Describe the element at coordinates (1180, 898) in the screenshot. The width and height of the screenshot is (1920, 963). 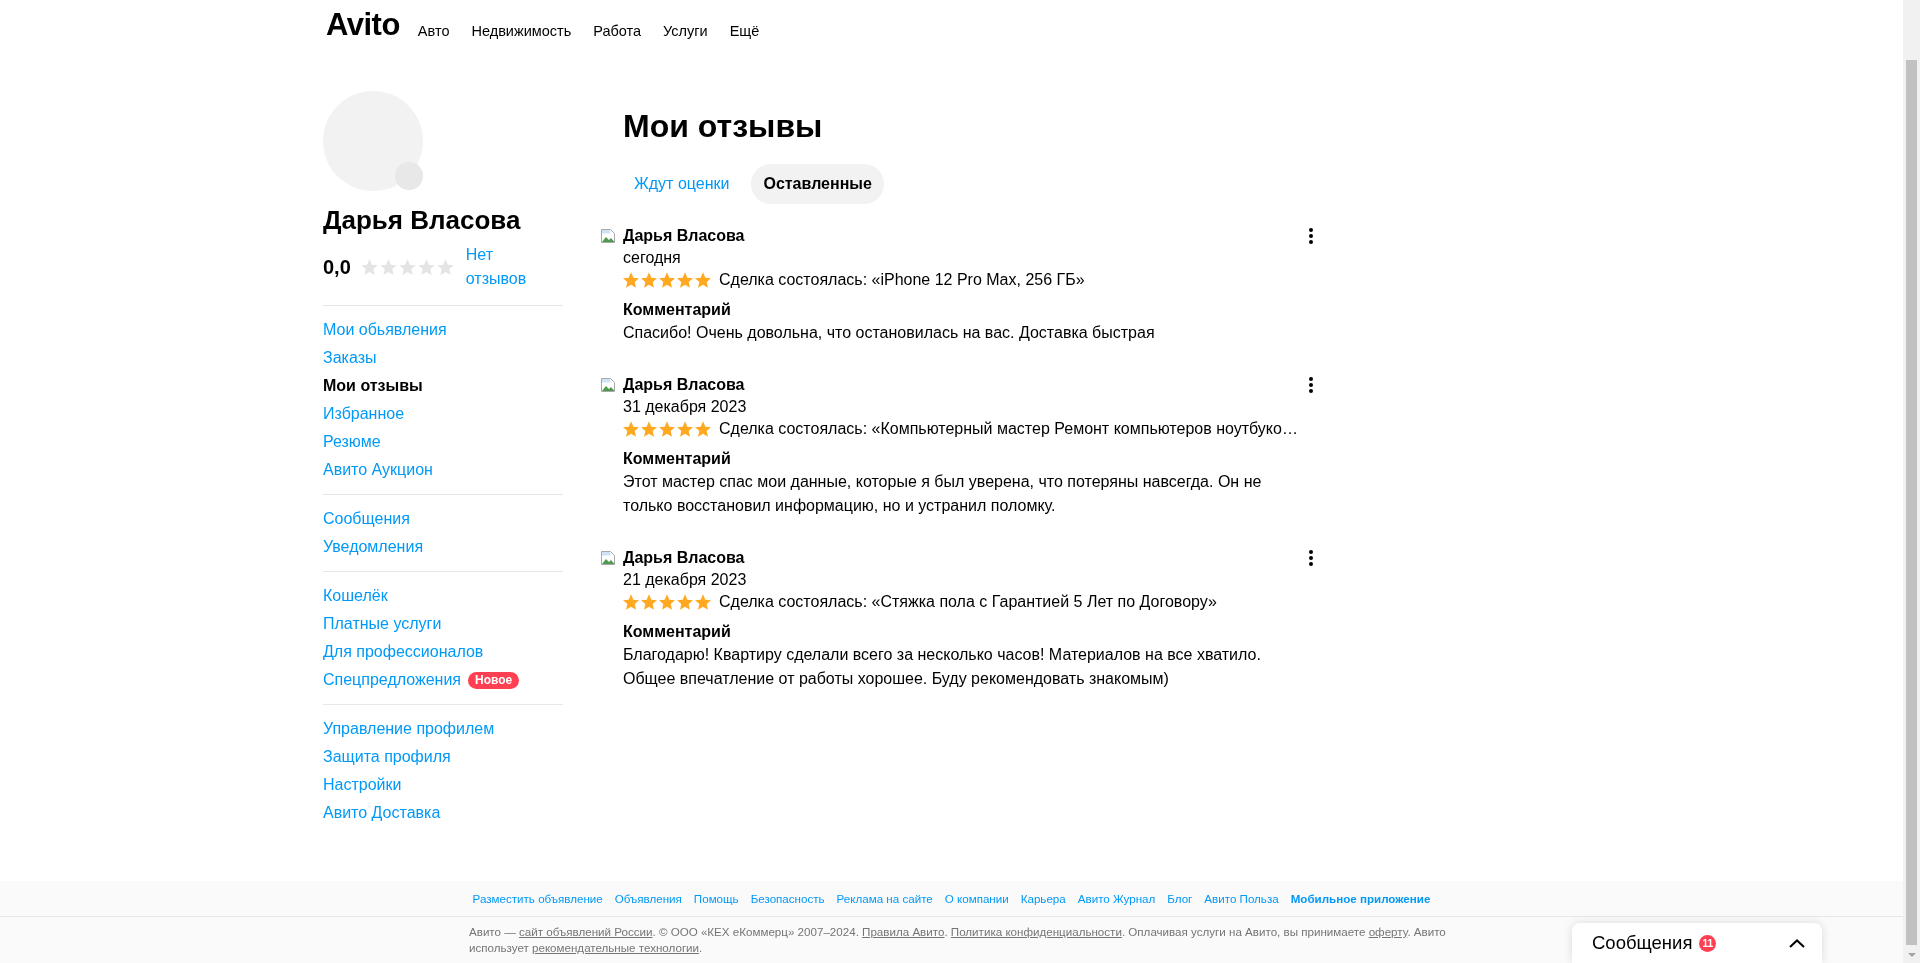
I see `footer-link: Блог` at that location.